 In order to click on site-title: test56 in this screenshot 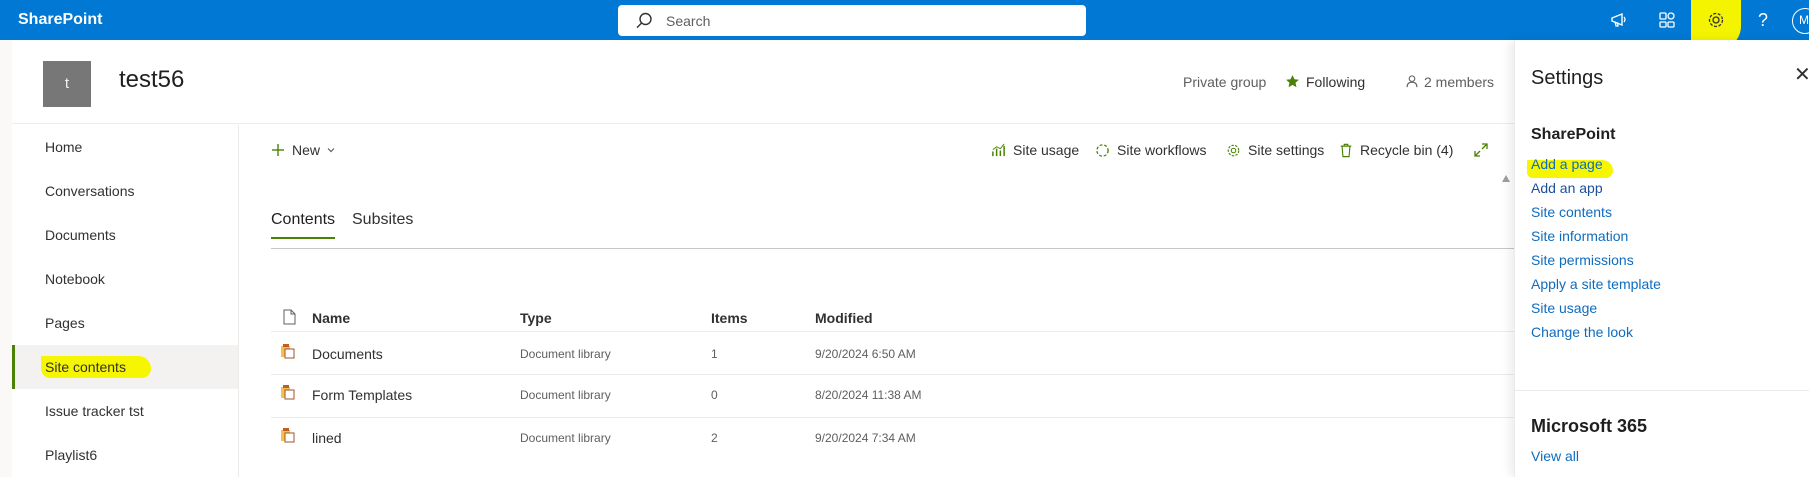, I will do `click(151, 80)`.